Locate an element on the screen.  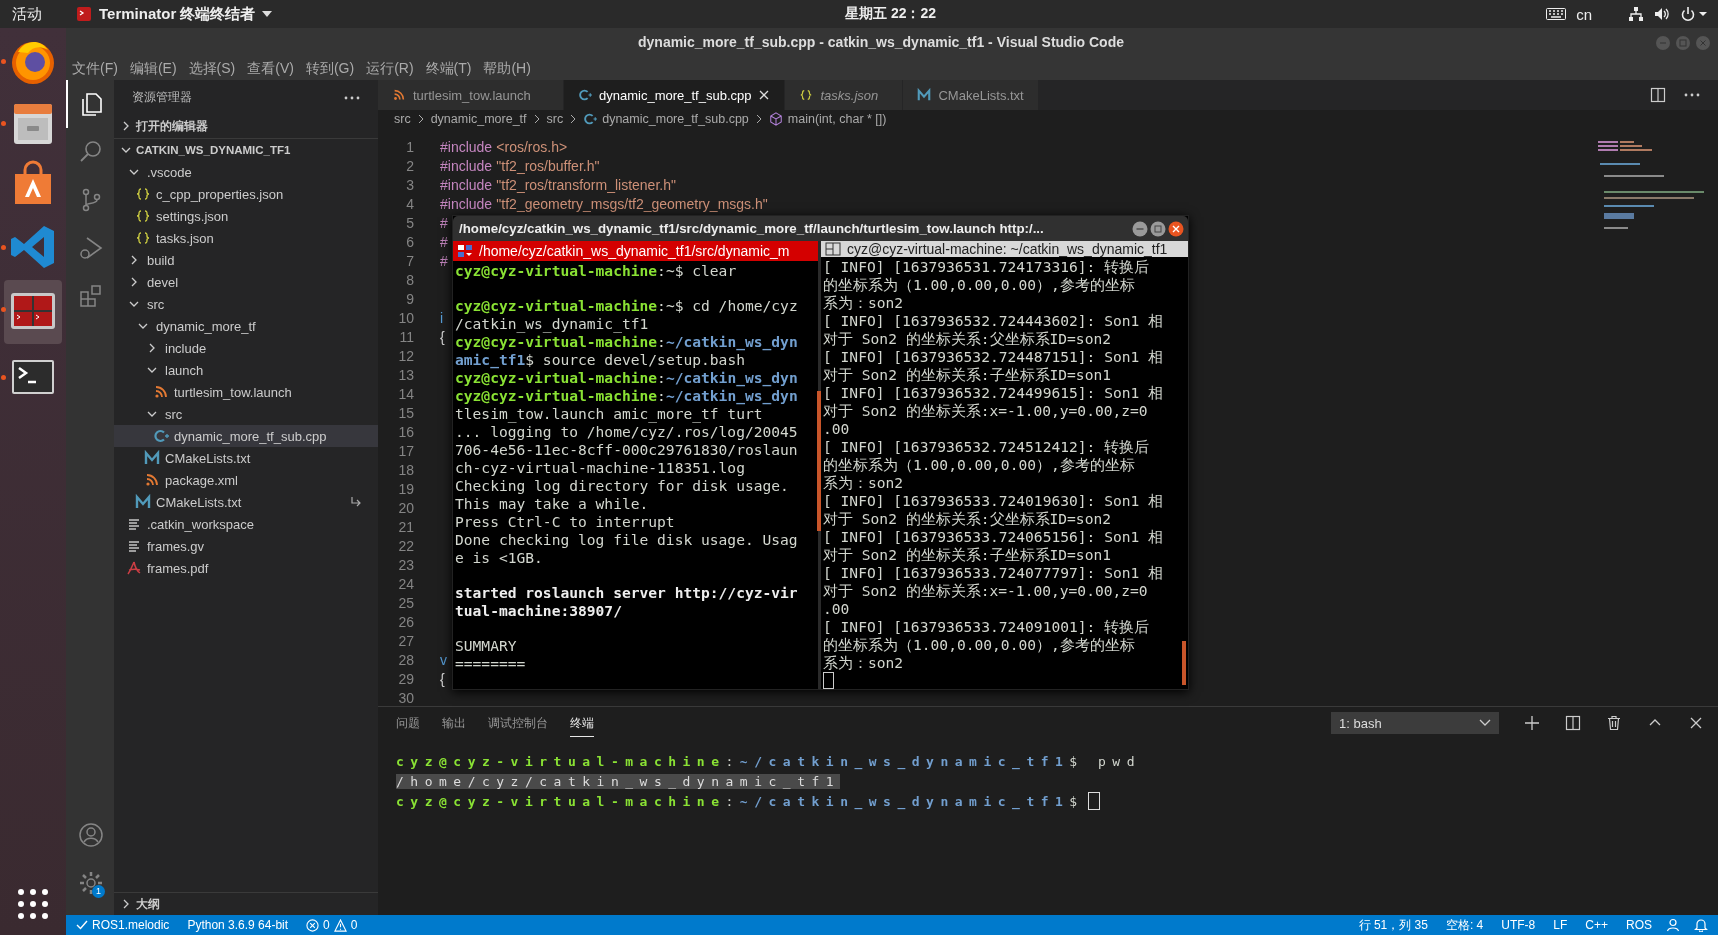
terminator-icon is located at coordinates (84, 14).